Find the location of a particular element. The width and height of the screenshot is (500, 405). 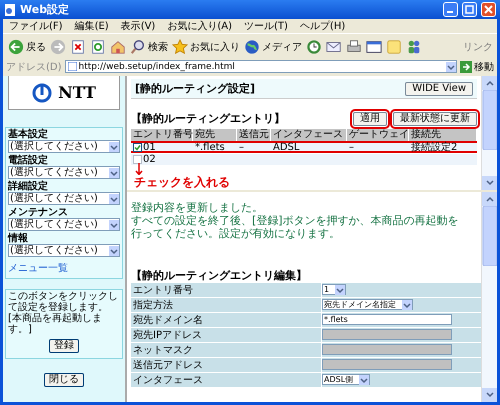

down-arrow-icon is located at coordinates (139, 169).